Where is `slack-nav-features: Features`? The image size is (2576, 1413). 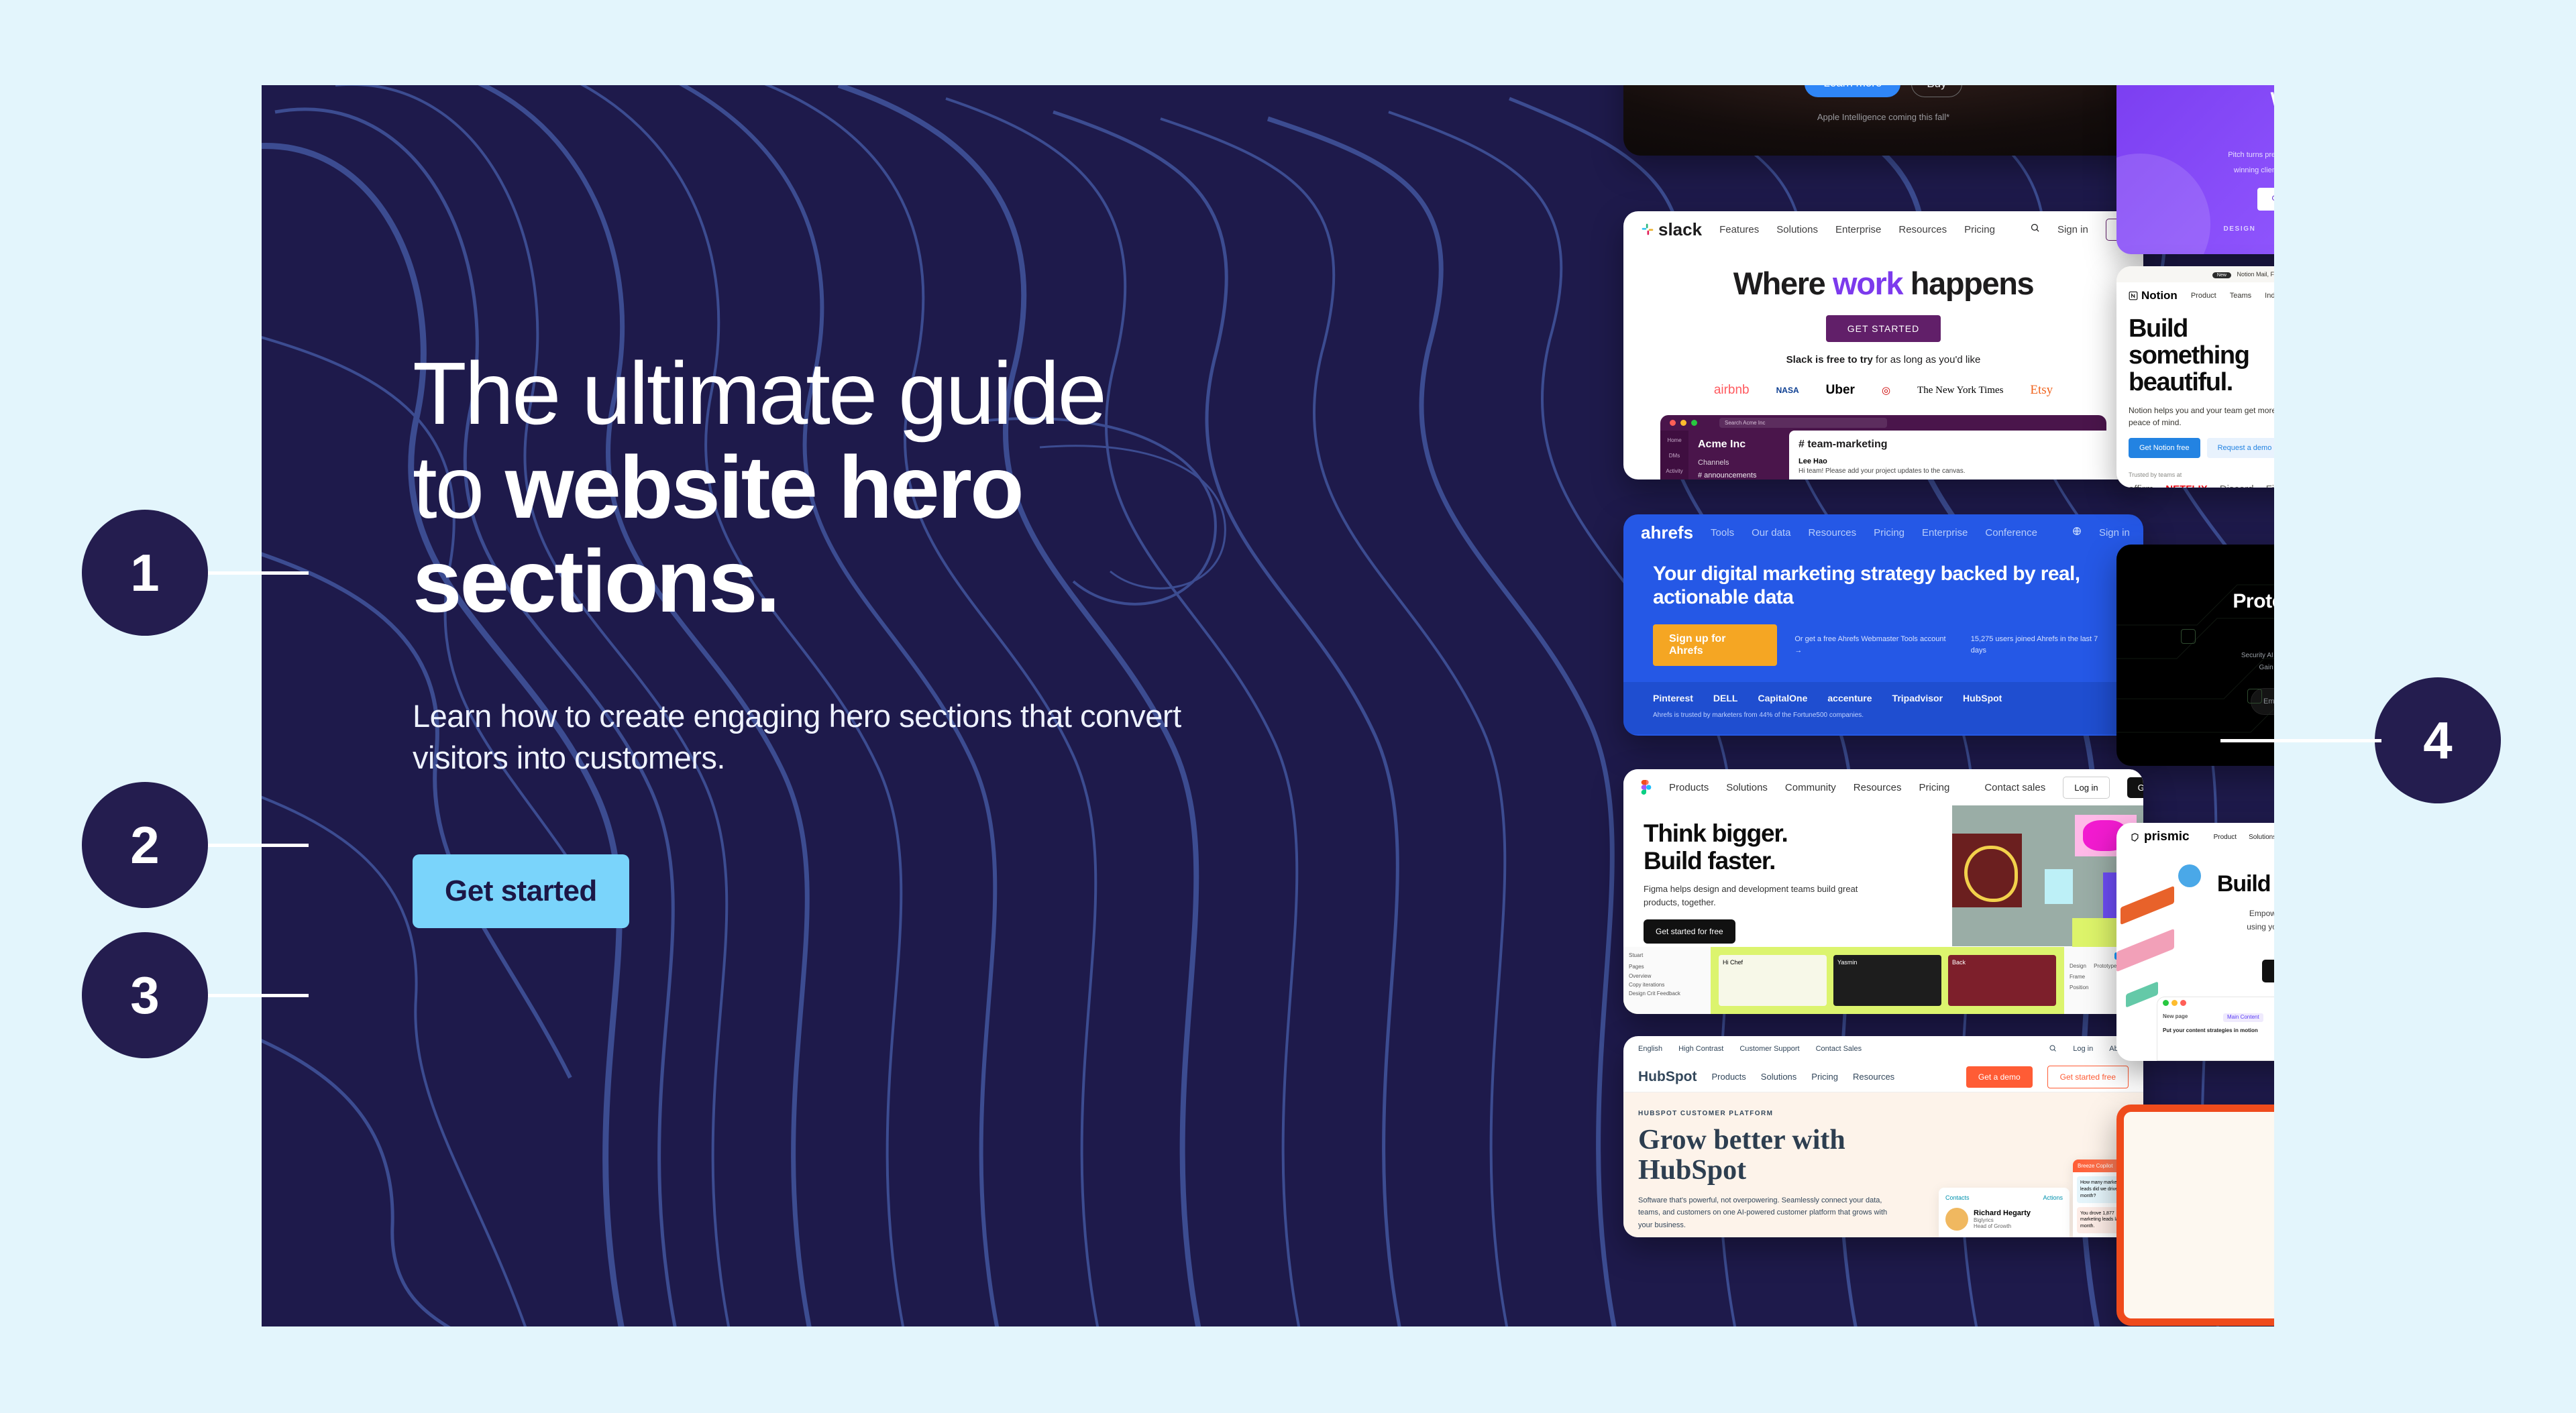
slack-nav-features: Features is located at coordinates (1739, 229).